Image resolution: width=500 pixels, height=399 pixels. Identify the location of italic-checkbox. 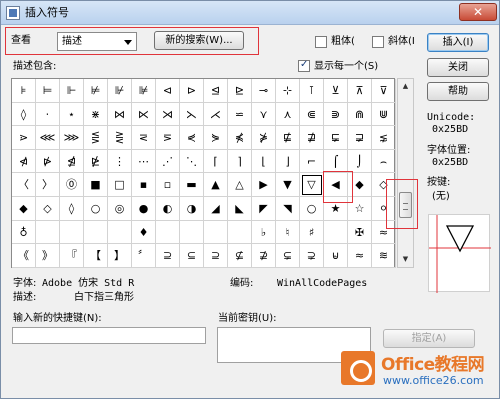
(378, 42).